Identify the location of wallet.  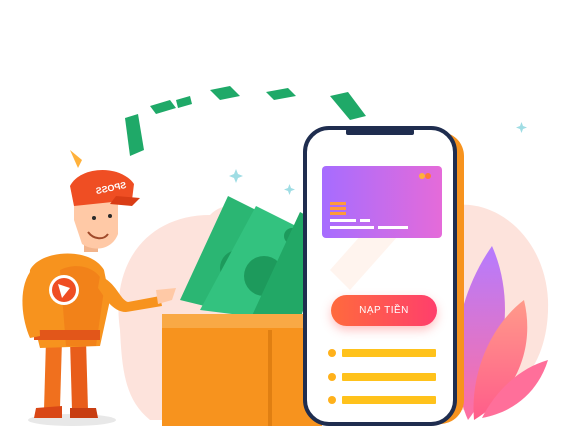
(242, 370).